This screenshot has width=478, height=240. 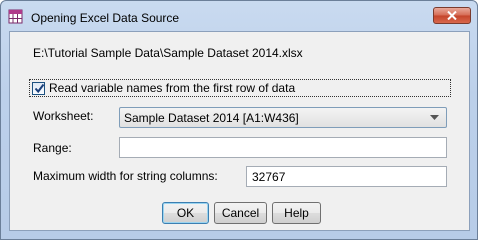 I want to click on read-variable-names-checkbox, so click(x=38, y=88).